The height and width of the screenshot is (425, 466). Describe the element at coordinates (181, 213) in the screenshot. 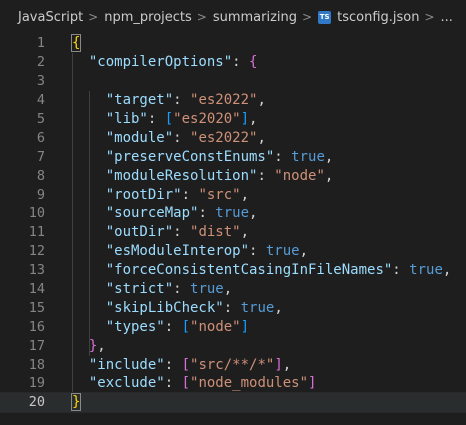

I see `code-text: "sourceMap": true,` at that location.